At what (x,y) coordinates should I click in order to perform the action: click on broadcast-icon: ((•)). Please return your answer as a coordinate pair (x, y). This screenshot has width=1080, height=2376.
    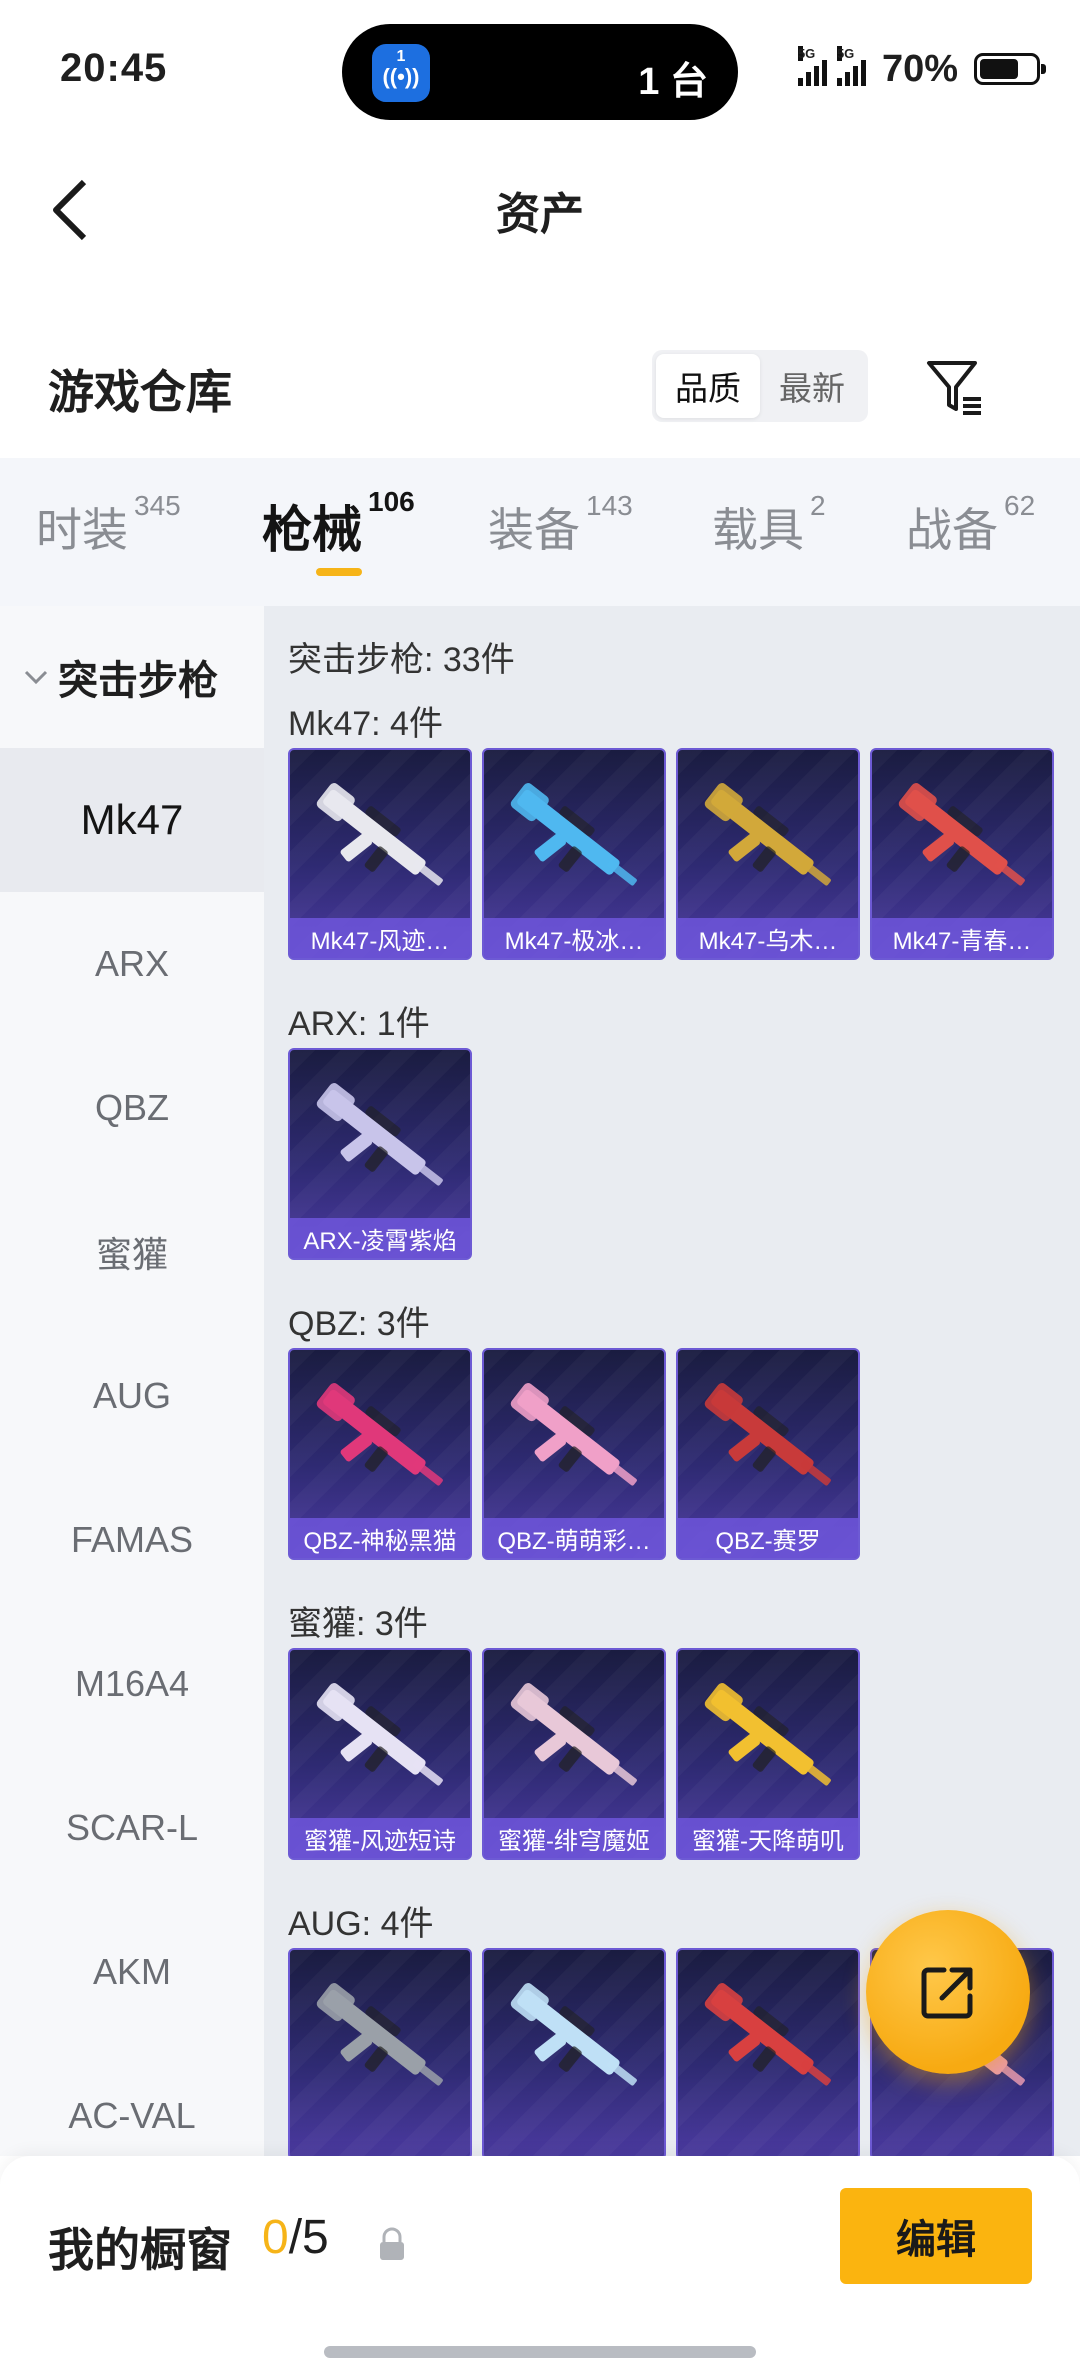
    Looking at the image, I should click on (401, 76).